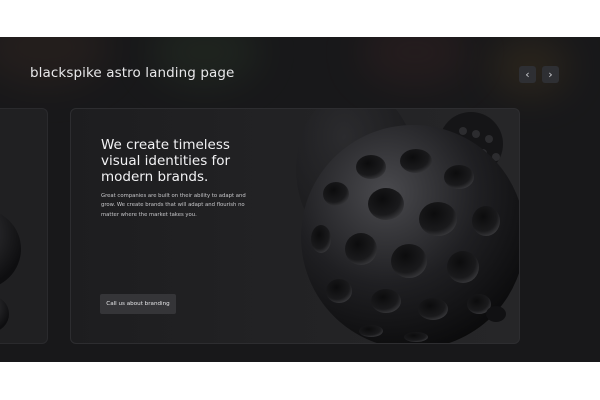 Image resolution: width=600 pixels, height=400 pixels. I want to click on previous-slide-button: ‹, so click(527, 74).